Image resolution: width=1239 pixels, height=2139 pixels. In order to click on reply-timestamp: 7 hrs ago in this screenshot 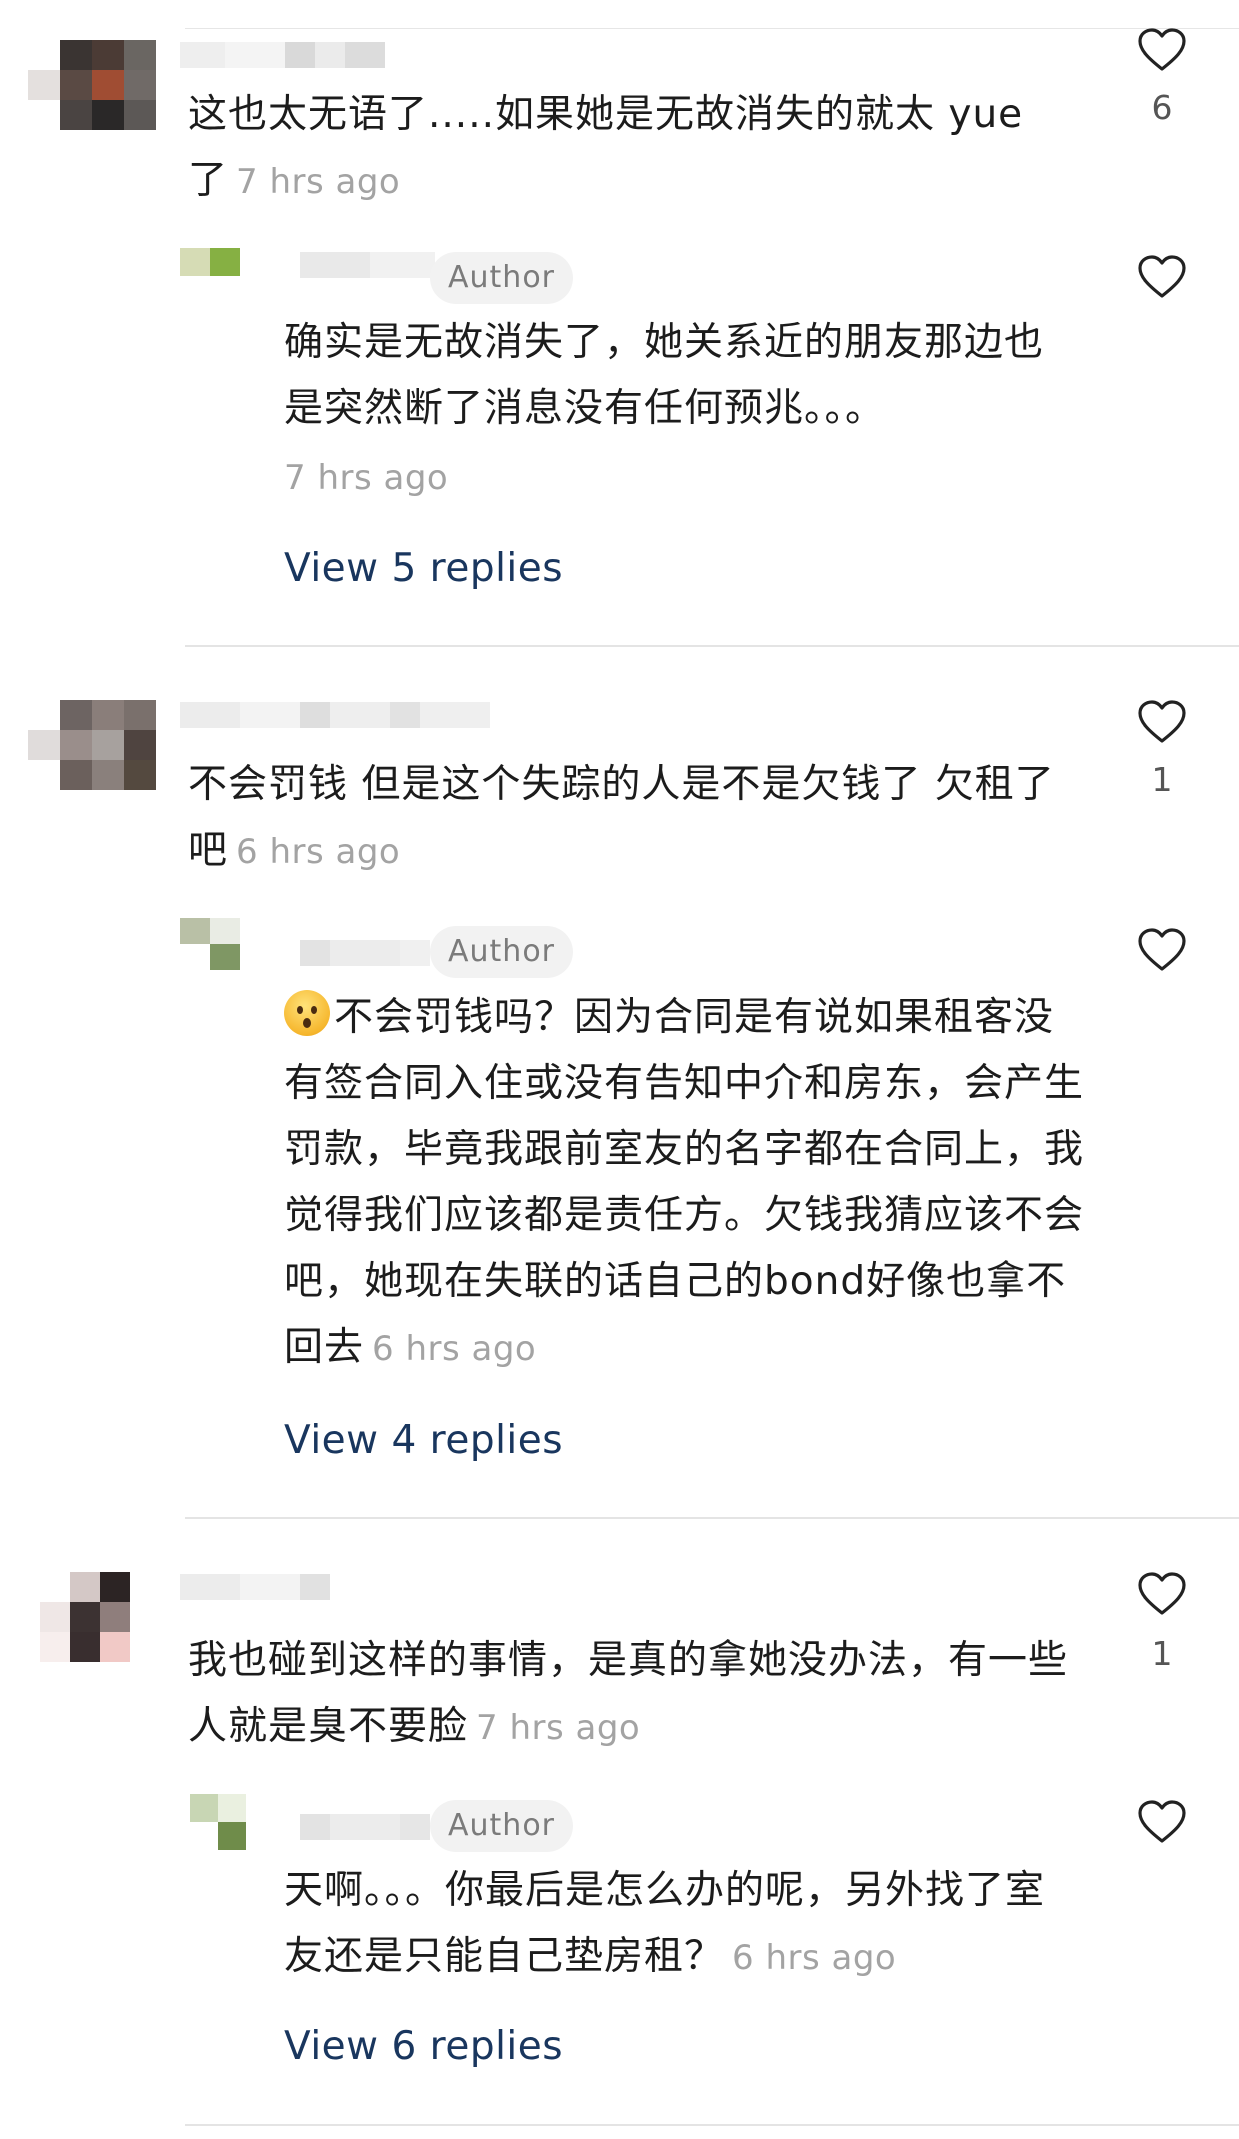, I will do `click(366, 478)`.